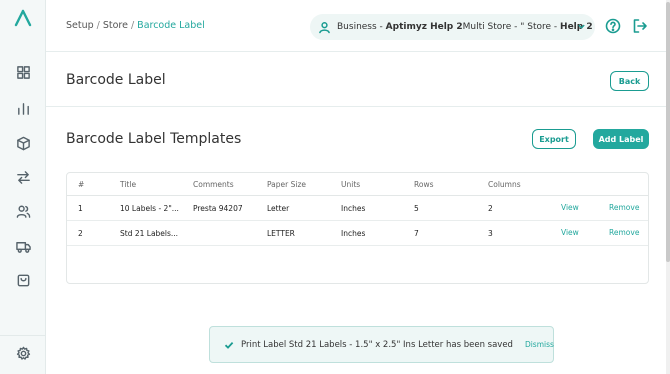 Image resolution: width=670 pixels, height=374 pixels. What do you see at coordinates (23, 211) in the screenshot?
I see `users-icon` at bounding box center [23, 211].